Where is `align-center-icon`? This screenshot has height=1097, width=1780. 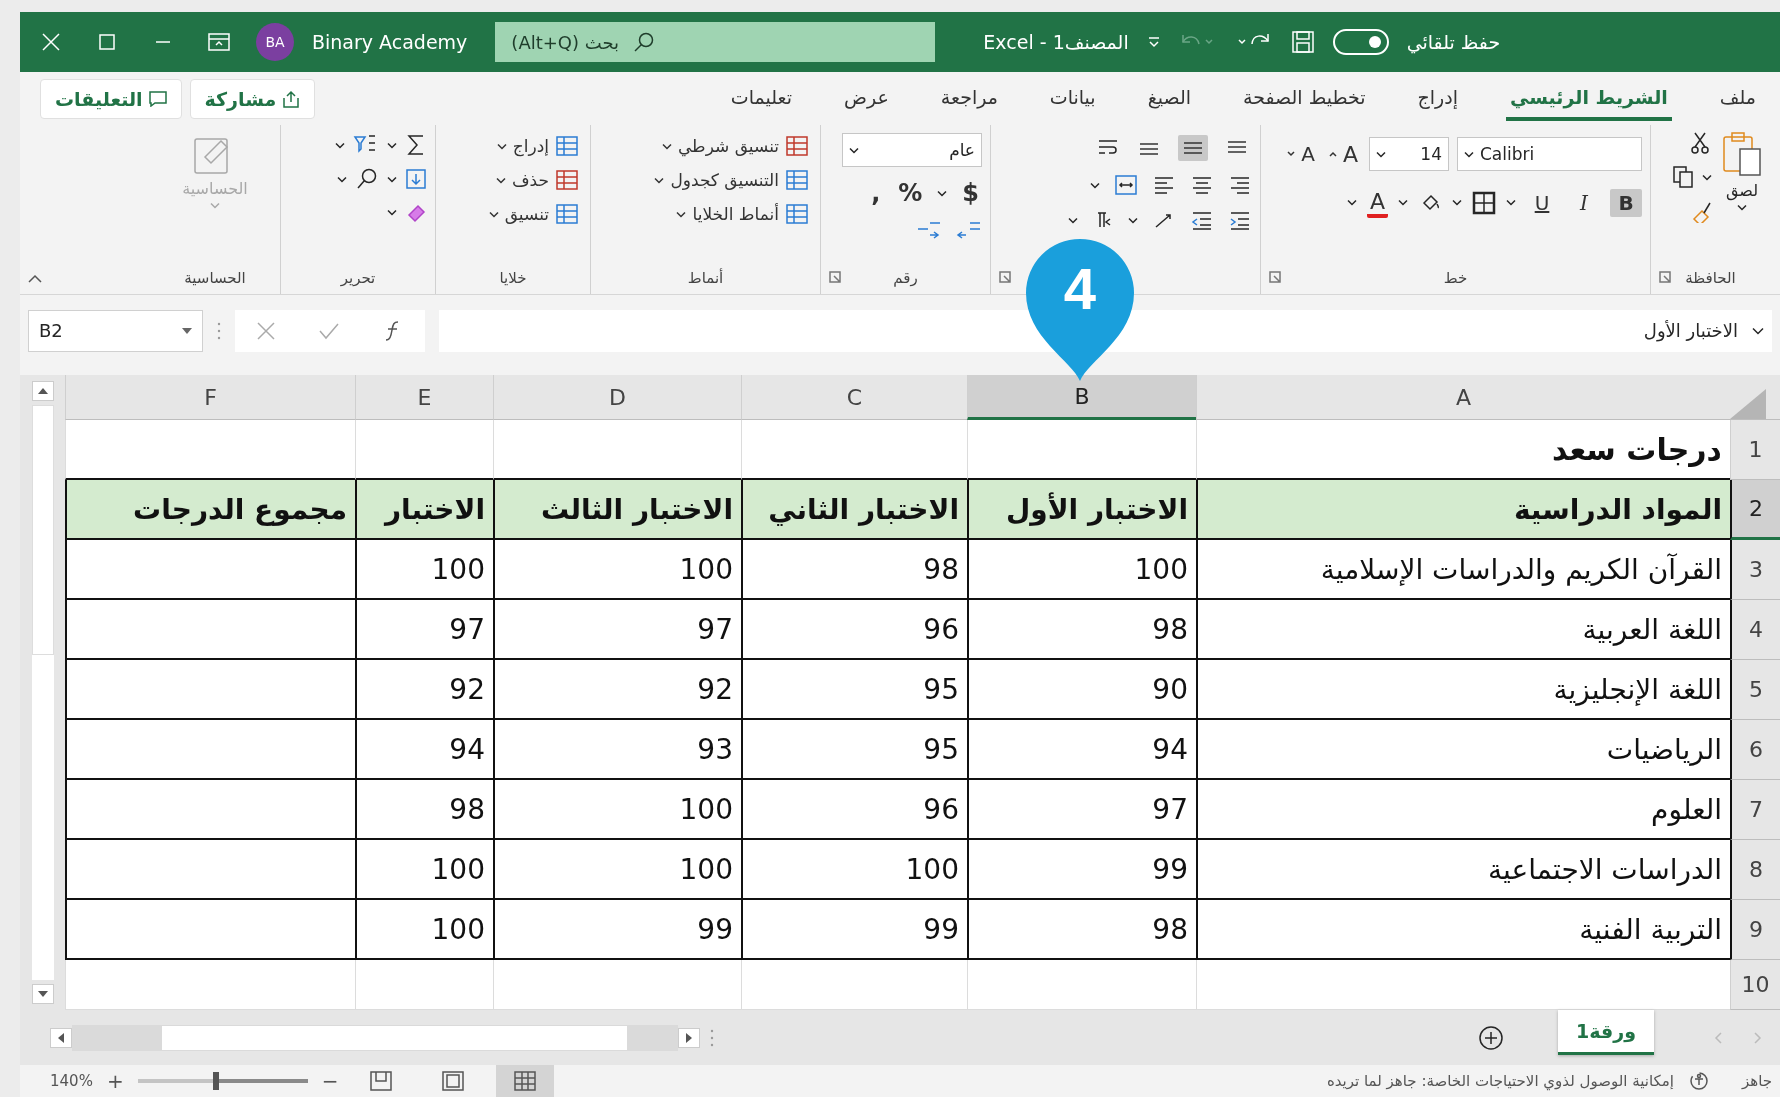 align-center-icon is located at coordinates (1202, 185).